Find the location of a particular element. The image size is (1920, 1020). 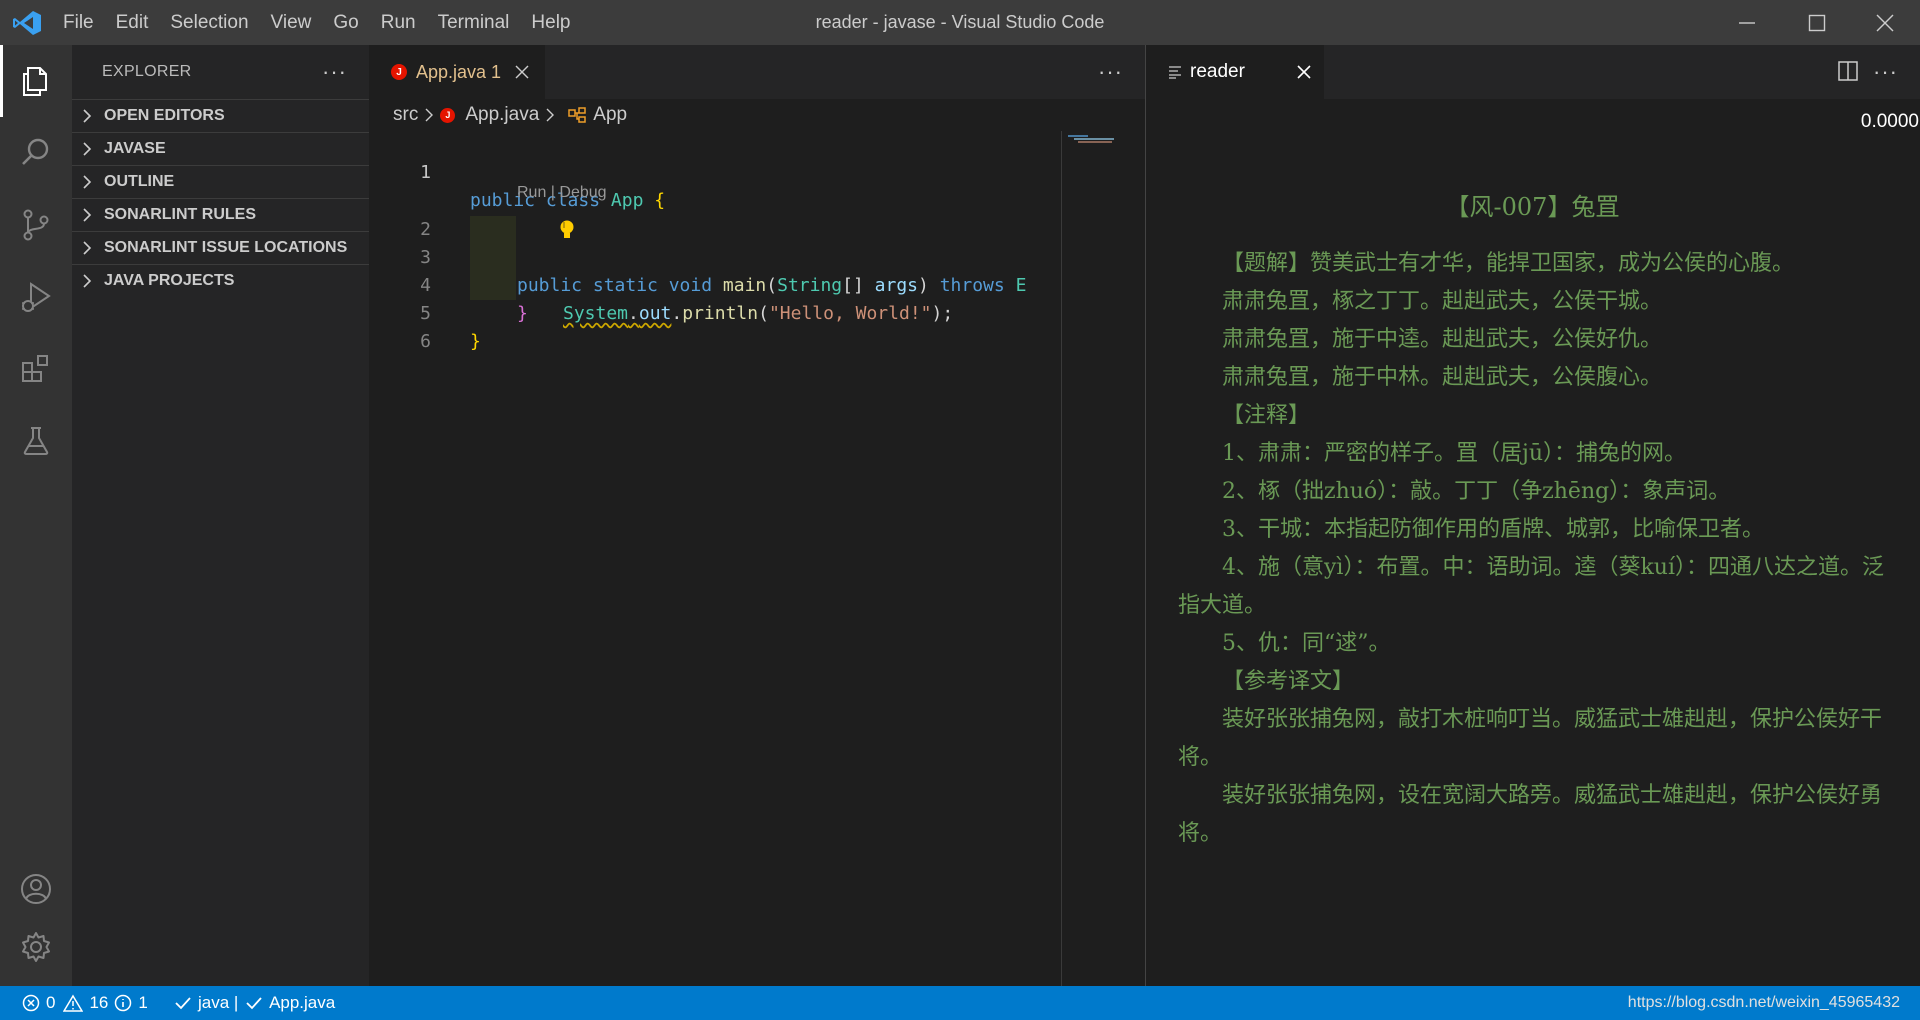

preview-file-icon is located at coordinates (1175, 72).